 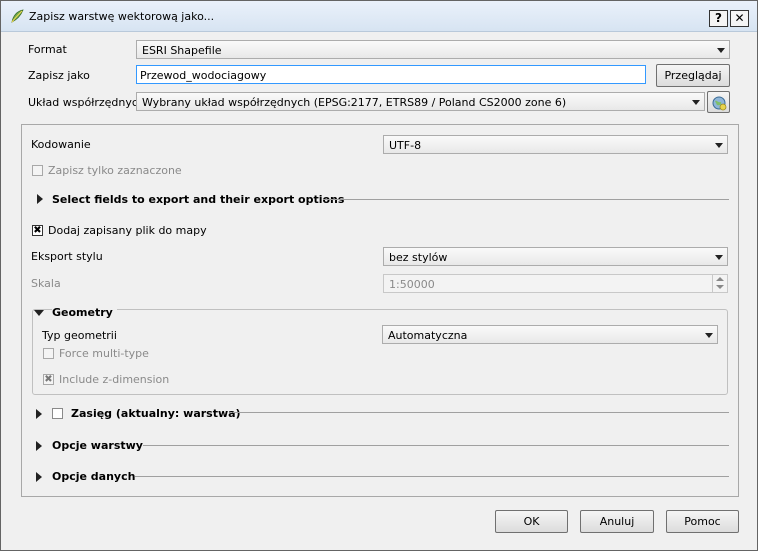 What do you see at coordinates (531, 521) in the screenshot?
I see `ok-button: OK` at bounding box center [531, 521].